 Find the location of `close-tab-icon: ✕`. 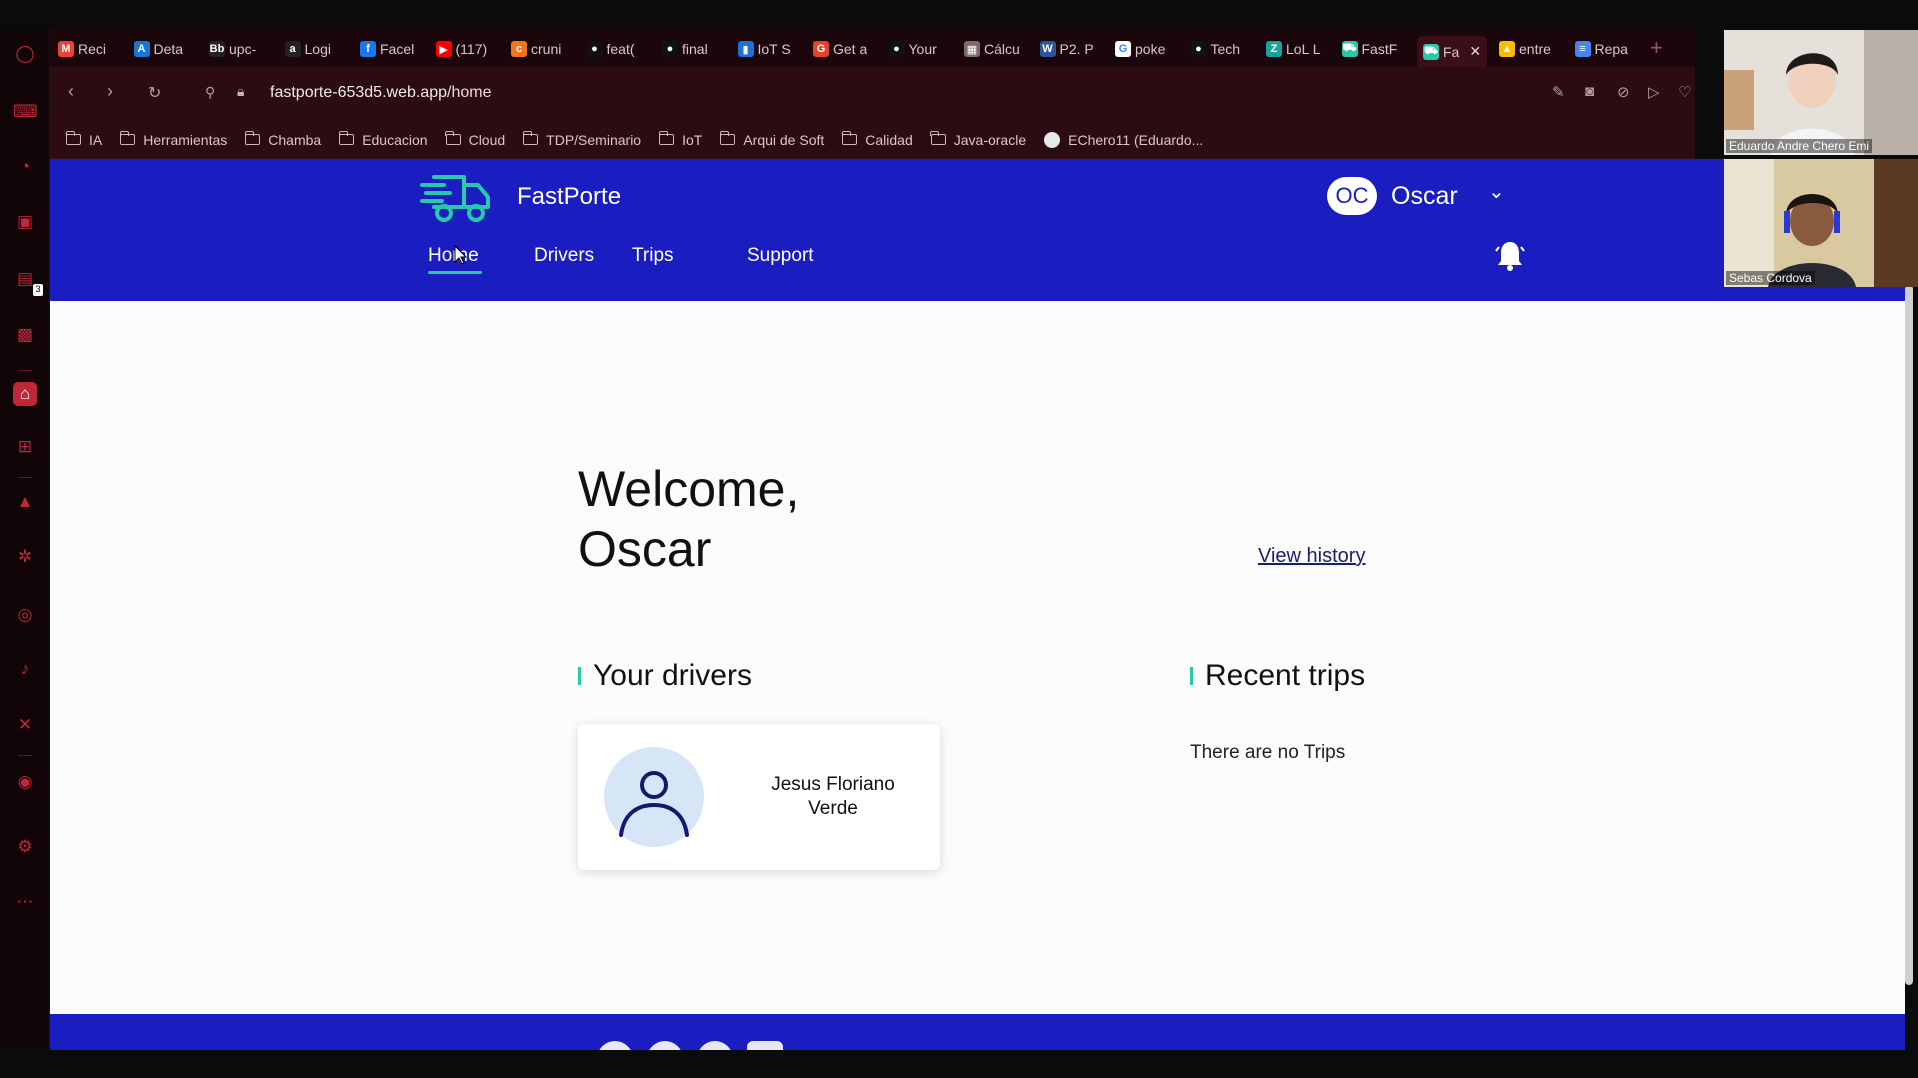

close-tab-icon: ✕ is located at coordinates (1475, 51).